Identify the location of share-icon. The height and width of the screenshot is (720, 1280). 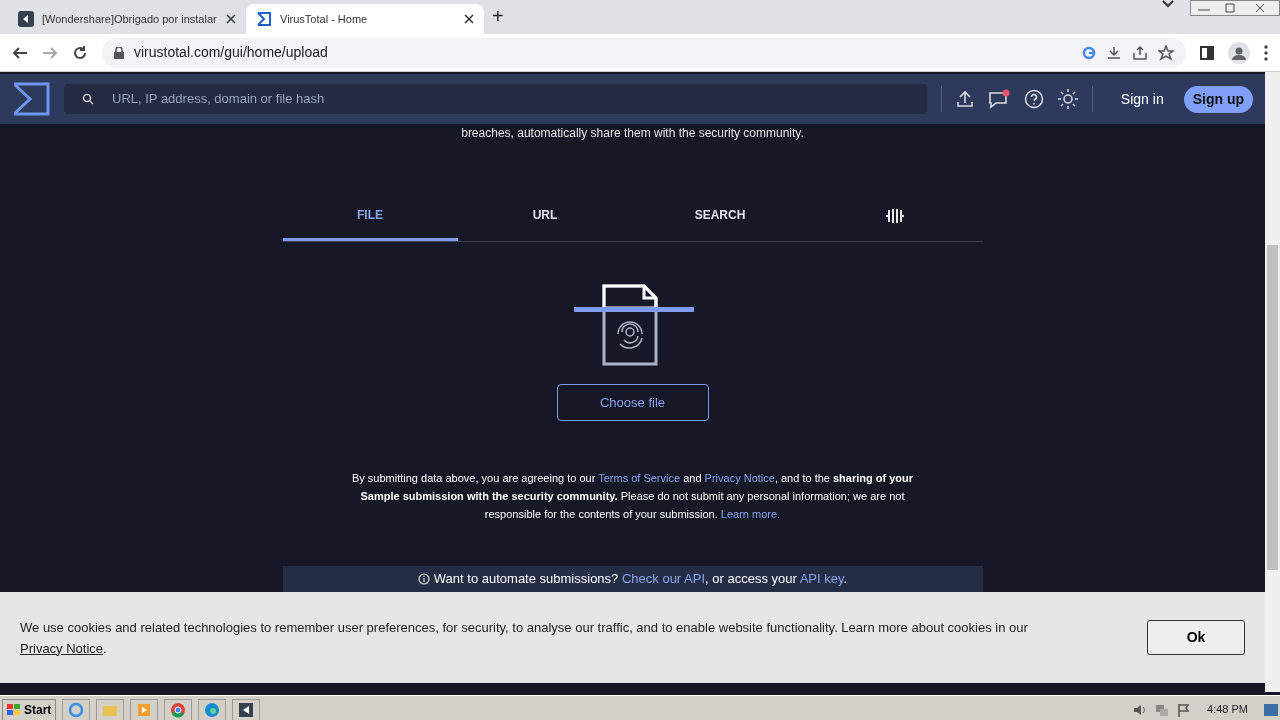
(1140, 52).